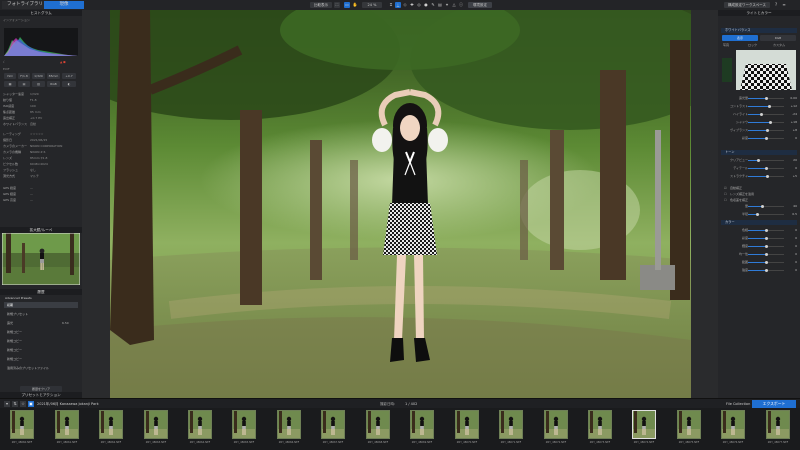  I want to click on tone-value: 20, so click(792, 160).